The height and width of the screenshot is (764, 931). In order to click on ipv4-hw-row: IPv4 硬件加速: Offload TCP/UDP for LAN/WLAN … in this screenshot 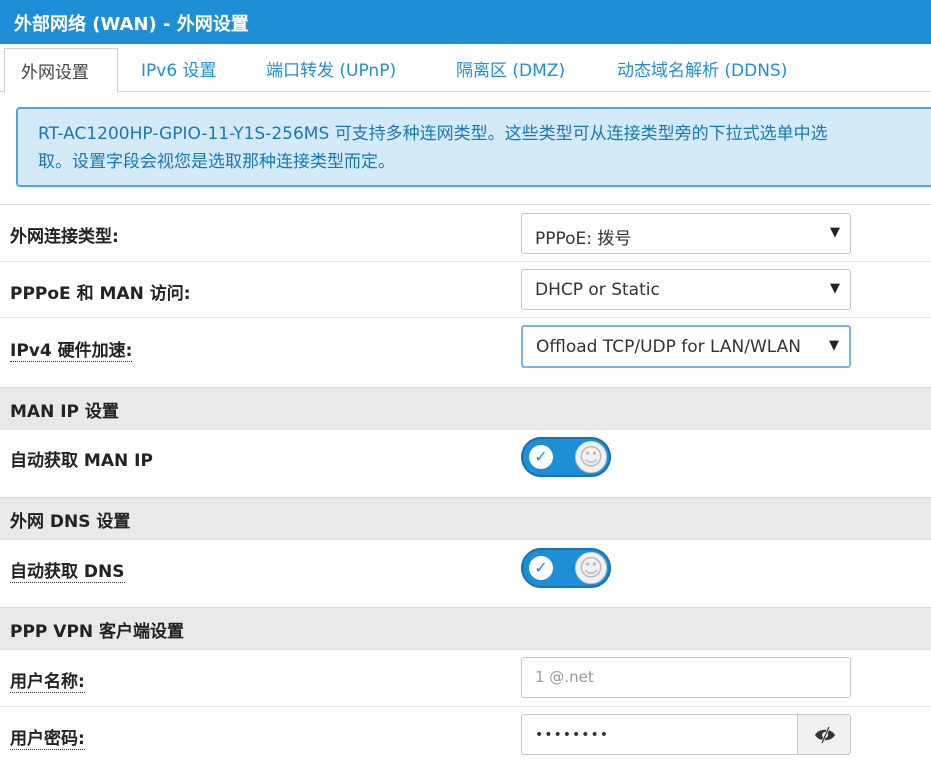, I will do `click(465, 352)`.